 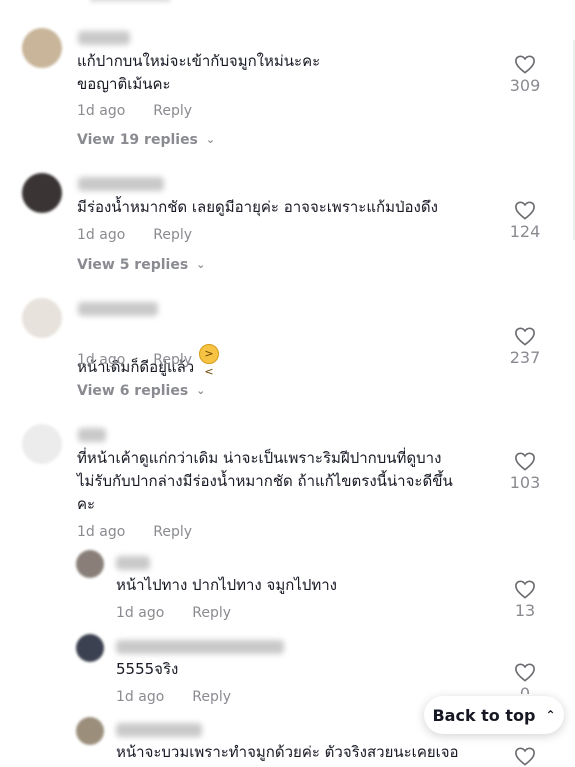 I want to click on view-replies-button: View 19 replies ⌄, so click(x=146, y=140).